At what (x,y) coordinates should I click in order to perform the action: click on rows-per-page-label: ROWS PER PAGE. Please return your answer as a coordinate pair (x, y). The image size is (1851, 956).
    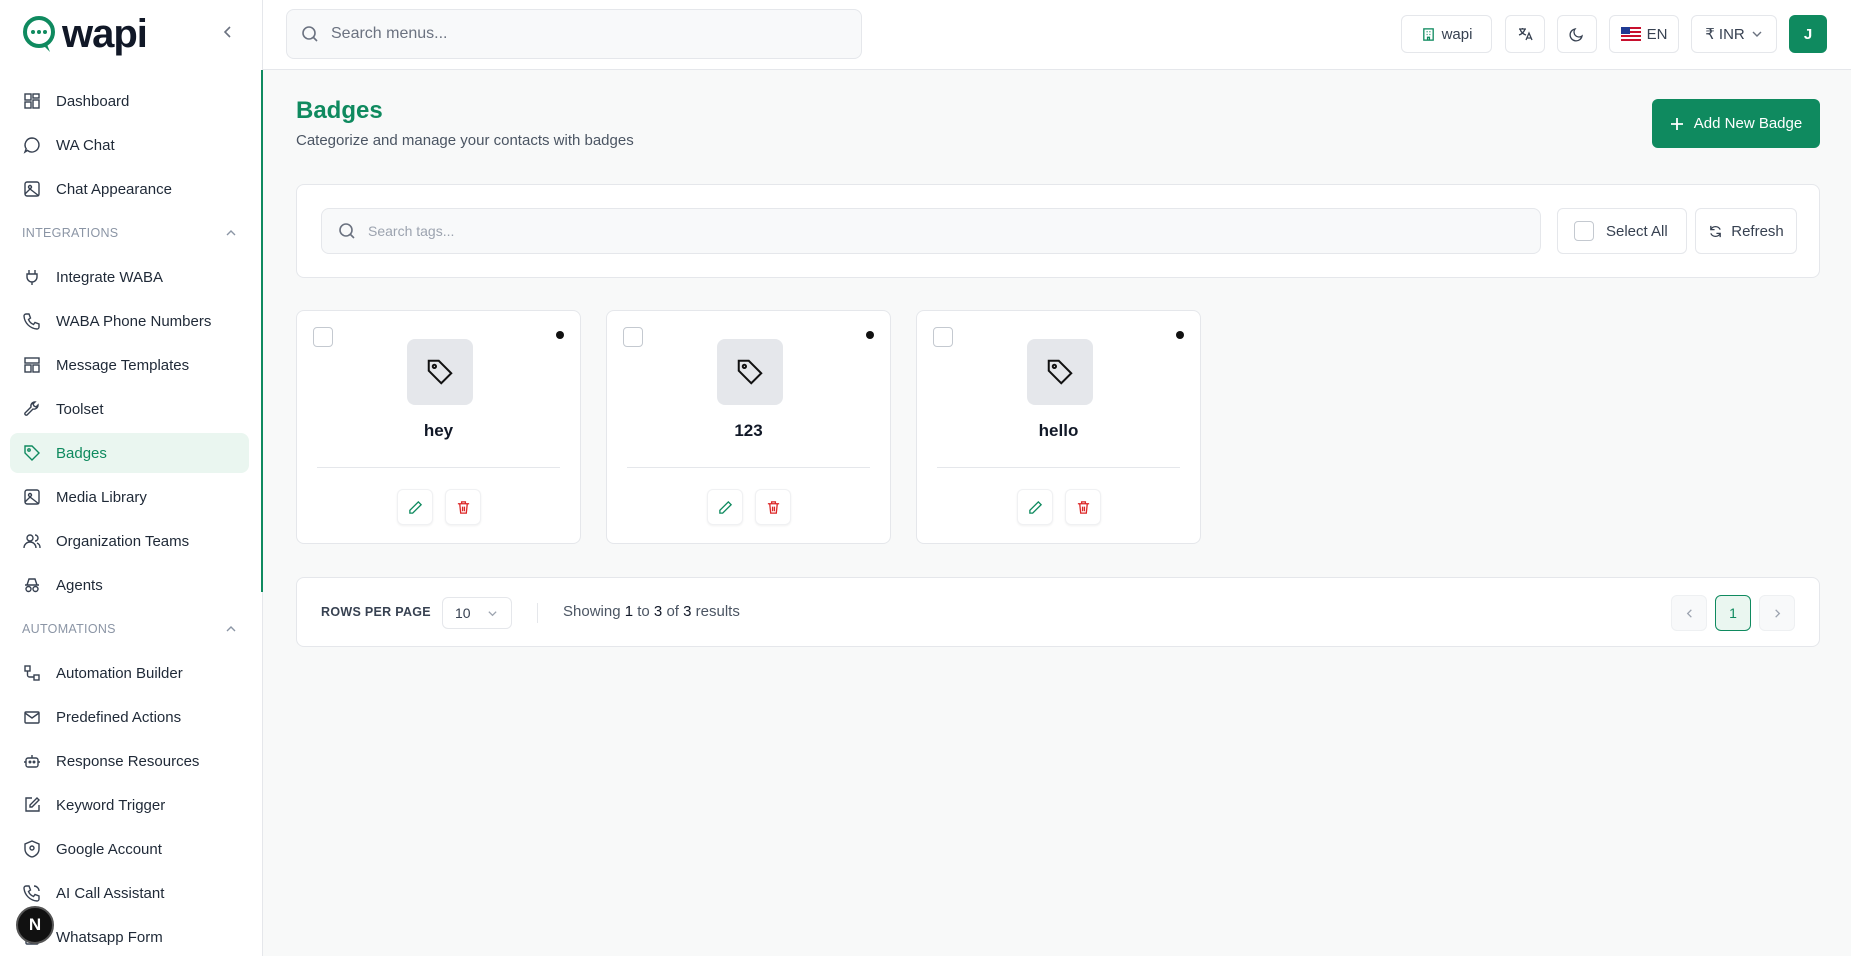
    Looking at the image, I should click on (376, 612).